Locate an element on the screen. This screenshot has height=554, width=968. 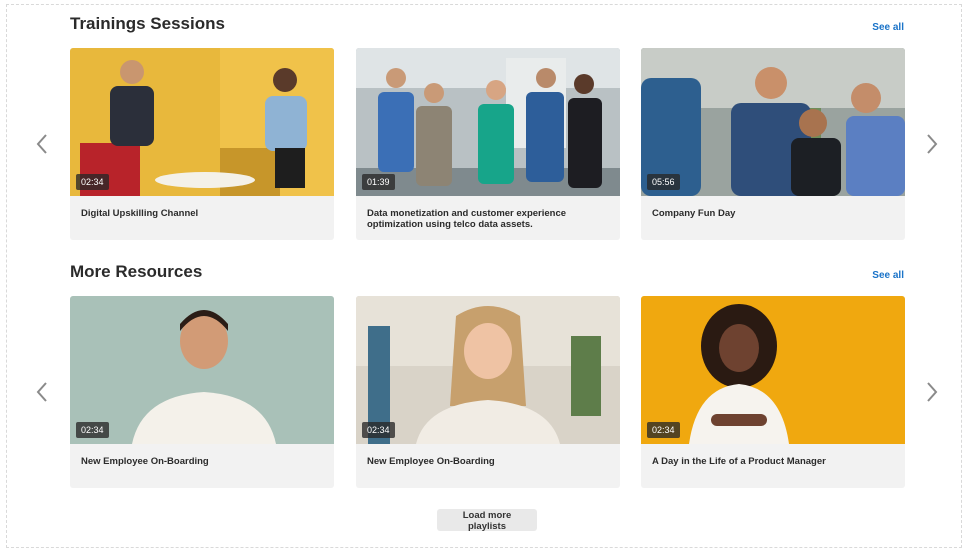
section-title: More Resources is located at coordinates (136, 271).